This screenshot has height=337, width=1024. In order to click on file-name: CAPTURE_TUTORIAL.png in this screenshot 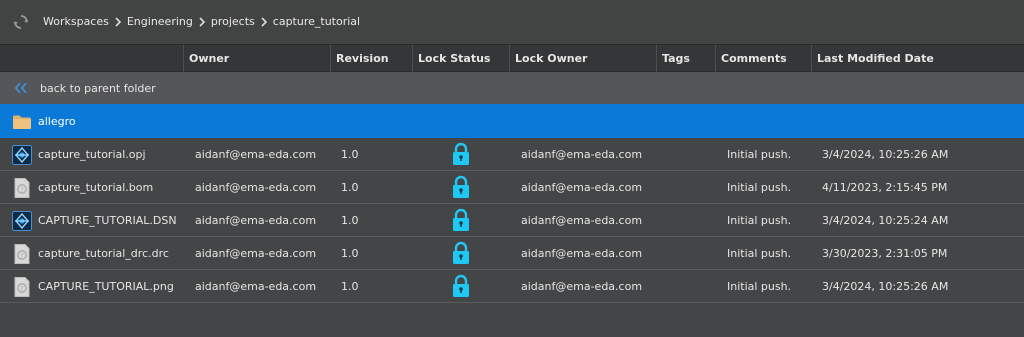, I will do `click(106, 286)`.